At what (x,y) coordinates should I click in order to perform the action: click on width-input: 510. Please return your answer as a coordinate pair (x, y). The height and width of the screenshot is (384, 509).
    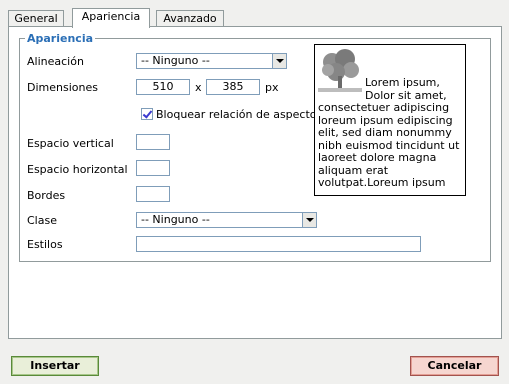
    Looking at the image, I should click on (163, 87).